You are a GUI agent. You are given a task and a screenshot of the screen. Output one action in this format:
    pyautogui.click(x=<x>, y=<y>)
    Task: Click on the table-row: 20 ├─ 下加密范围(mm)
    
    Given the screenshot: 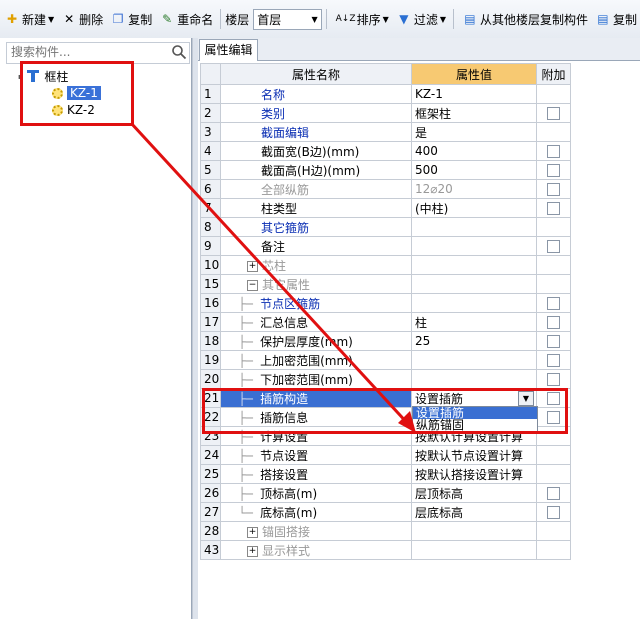 What is the action you would take?
    pyautogui.click(x=385, y=379)
    